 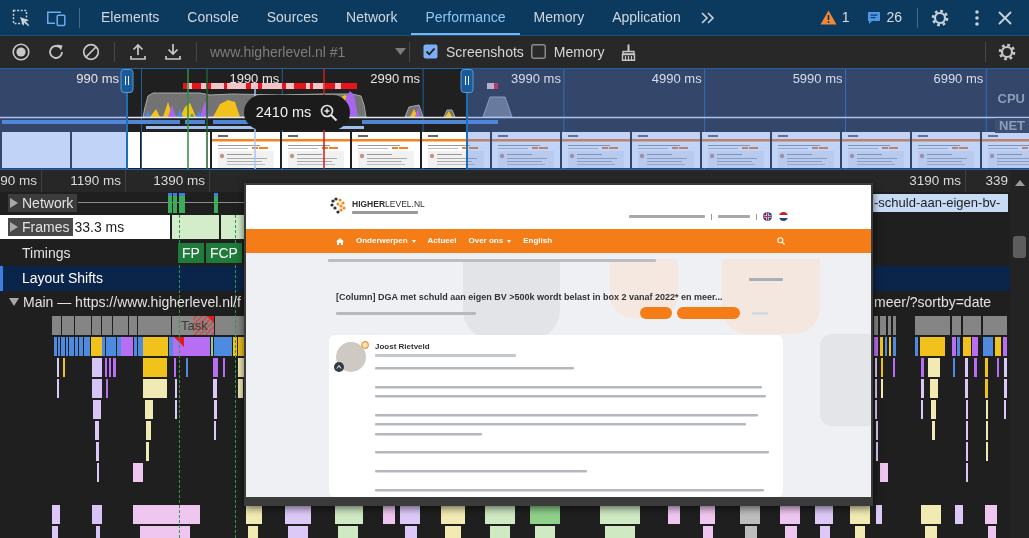 What do you see at coordinates (536, 78) in the screenshot?
I see `time-label: 3990 ms` at bounding box center [536, 78].